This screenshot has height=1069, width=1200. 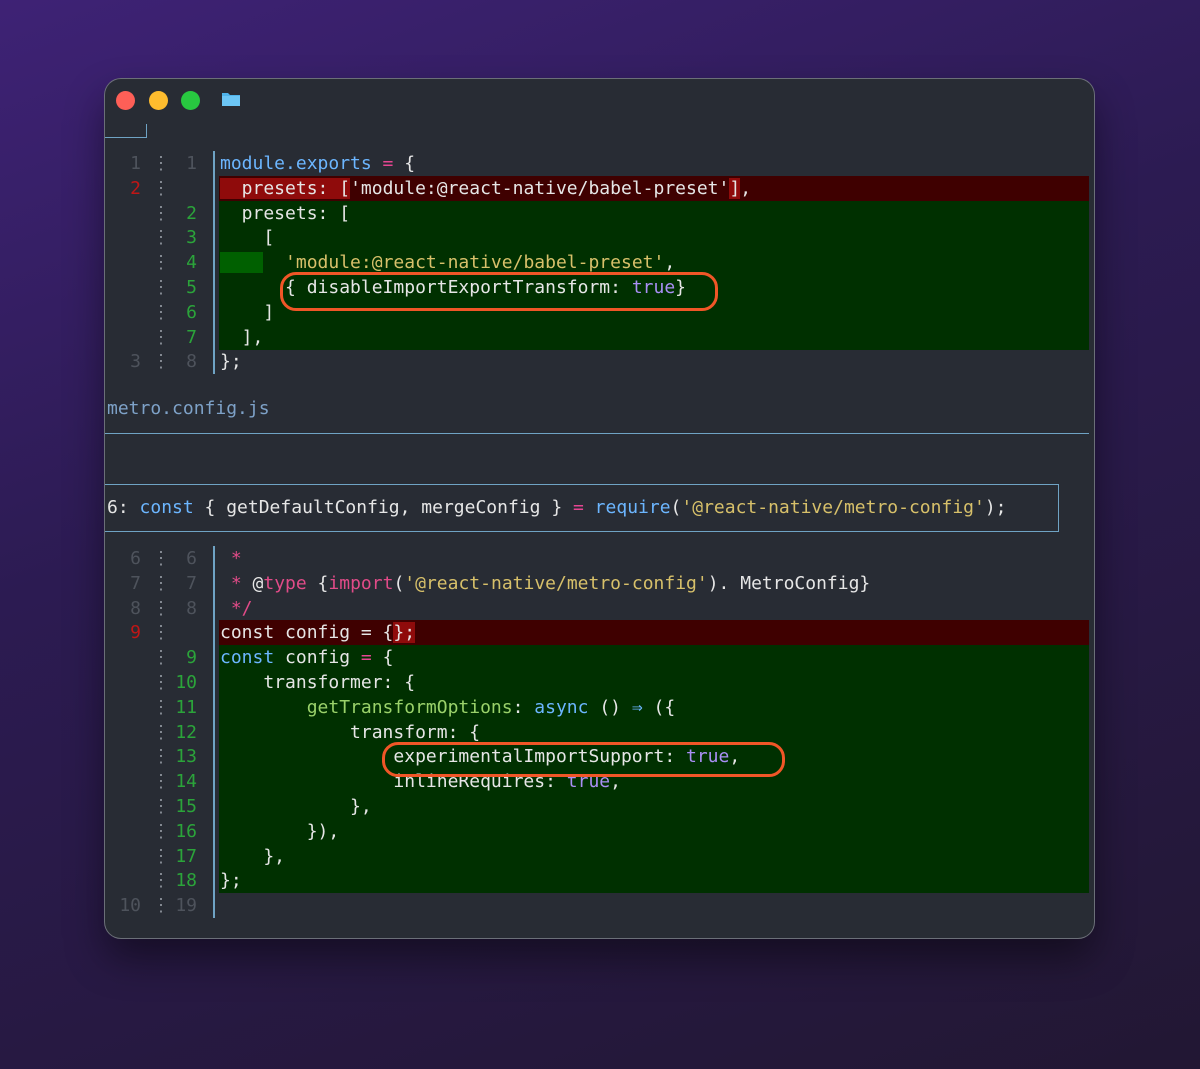 What do you see at coordinates (130, 906) in the screenshot?
I see `old-line-number: 10` at bounding box center [130, 906].